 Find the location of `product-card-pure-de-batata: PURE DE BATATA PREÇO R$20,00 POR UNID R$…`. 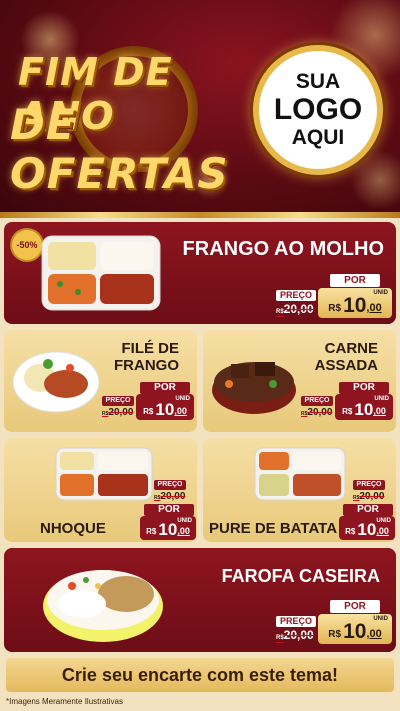

product-card-pure-de-batata: PURE DE BATATA PREÇO R$20,00 POR UNID R$… is located at coordinates (299, 490).